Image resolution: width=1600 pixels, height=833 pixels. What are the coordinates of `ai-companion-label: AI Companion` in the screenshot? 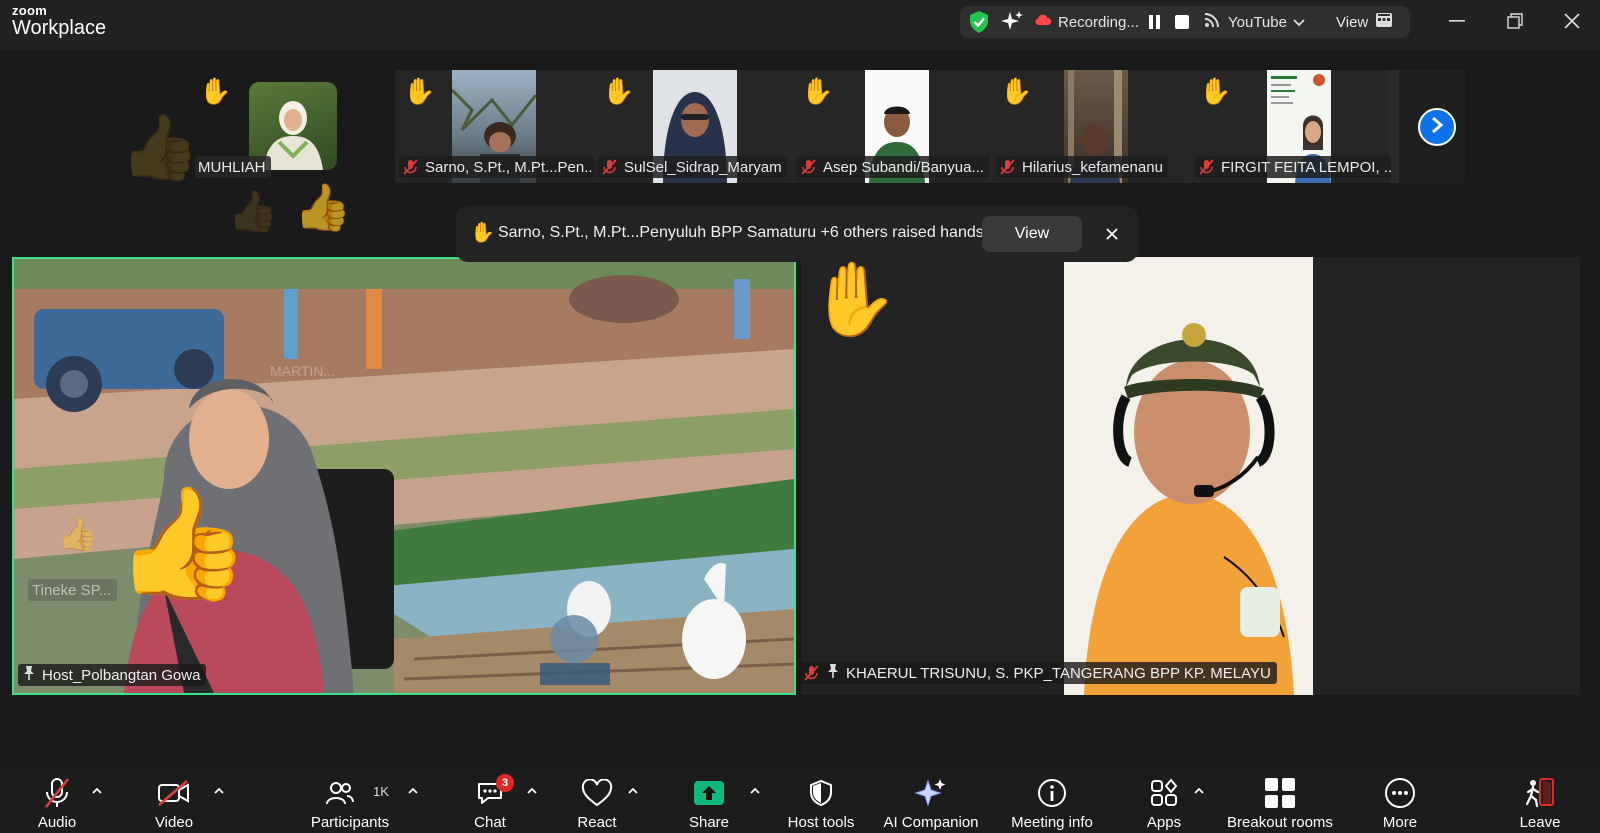 It's located at (931, 822).